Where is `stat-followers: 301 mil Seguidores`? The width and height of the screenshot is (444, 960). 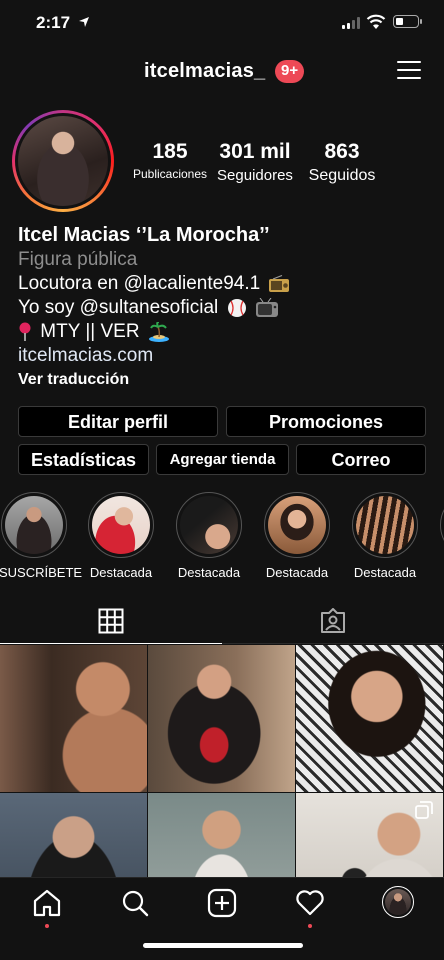
stat-followers: 301 mil Seguidores is located at coordinates (255, 162).